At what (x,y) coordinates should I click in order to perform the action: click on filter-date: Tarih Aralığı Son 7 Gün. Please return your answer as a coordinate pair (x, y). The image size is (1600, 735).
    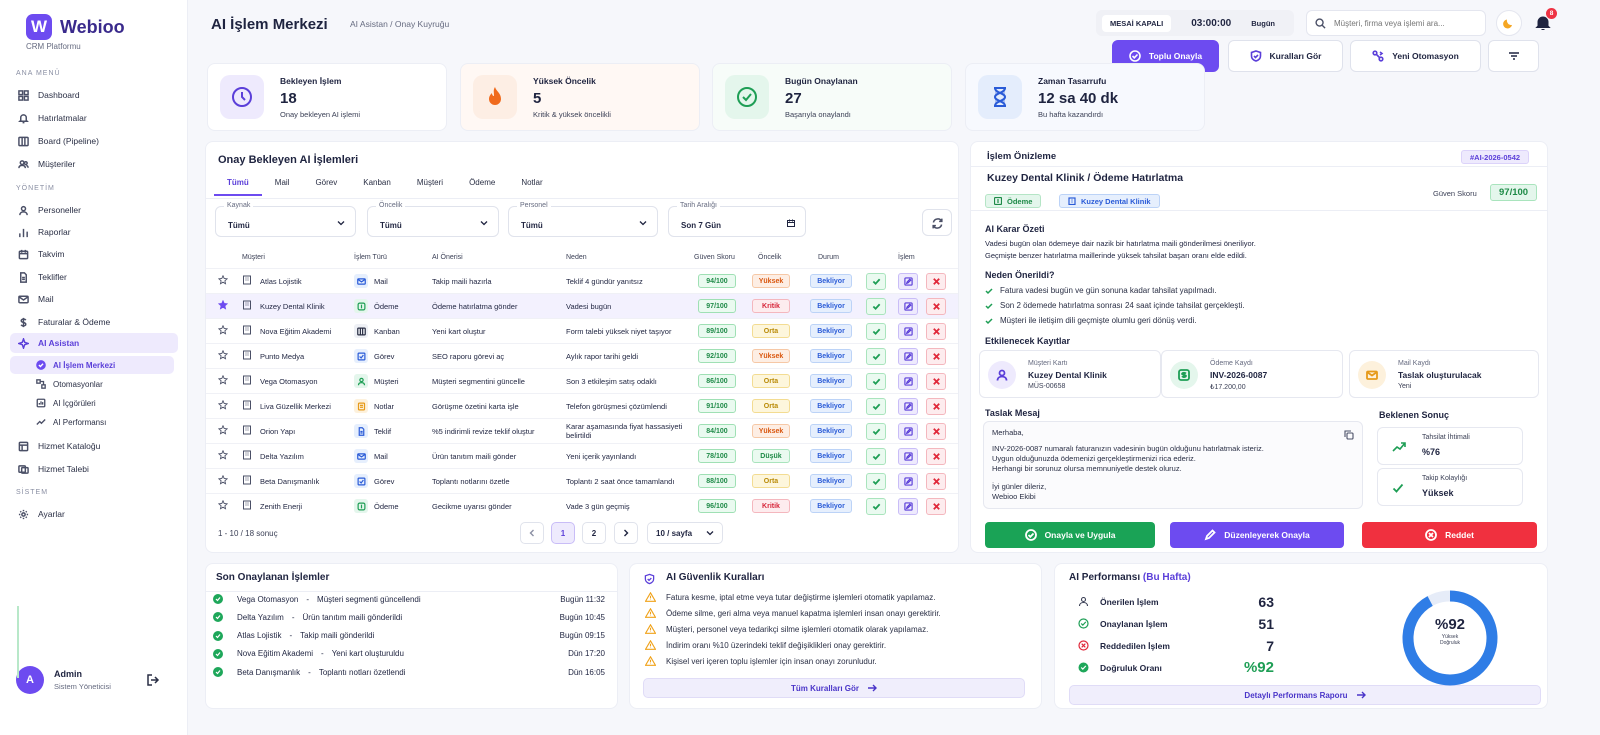
    Looking at the image, I should click on (737, 219).